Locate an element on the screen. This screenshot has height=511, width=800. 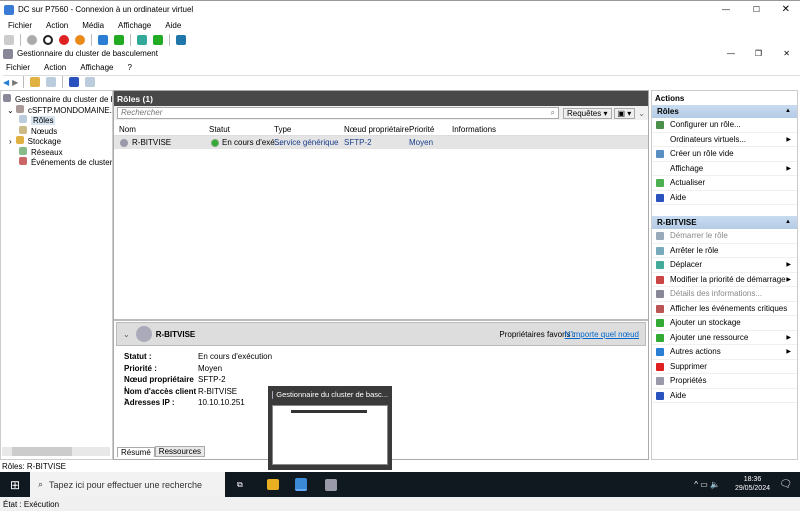
vm-menu-0: Fichier is located at coordinates (20, 25).